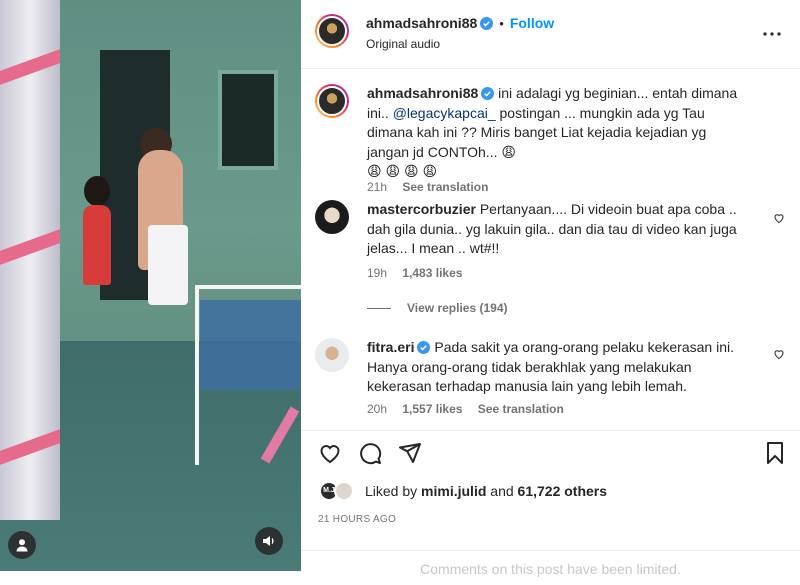 Image resolution: width=800 pixels, height=585 pixels. What do you see at coordinates (550, 34) in the screenshot?
I see `post-header: ahmadsahroni88 • Follow Original audio` at bounding box center [550, 34].